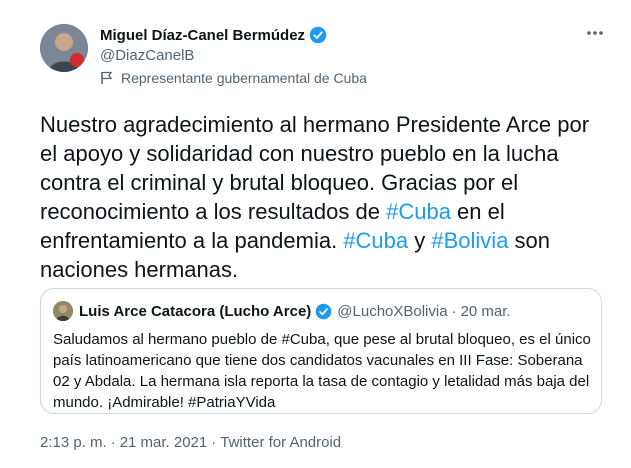  What do you see at coordinates (73, 442) in the screenshot?
I see `tweet-time: 2:13 p. m.` at bounding box center [73, 442].